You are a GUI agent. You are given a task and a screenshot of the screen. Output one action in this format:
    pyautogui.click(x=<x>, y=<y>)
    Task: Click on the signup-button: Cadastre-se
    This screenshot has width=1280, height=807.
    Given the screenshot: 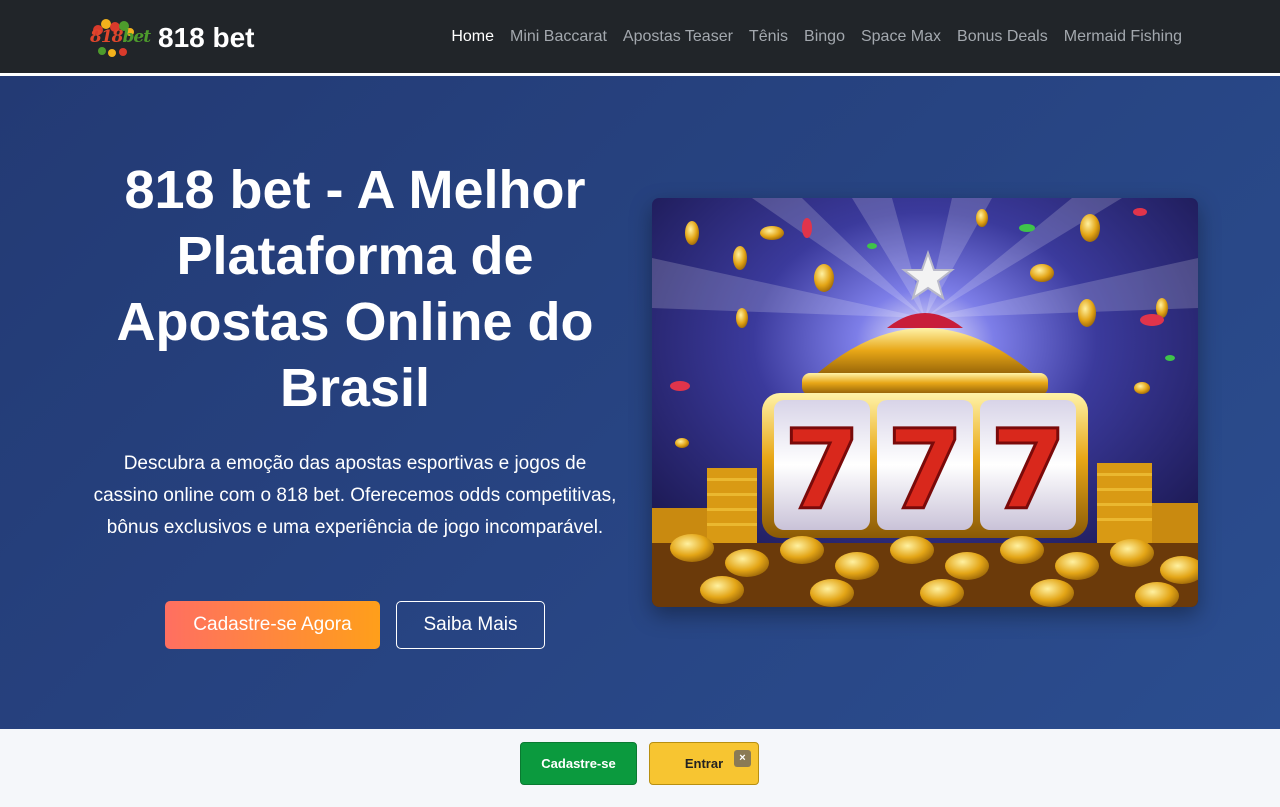 What is the action you would take?
    pyautogui.click(x=578, y=763)
    